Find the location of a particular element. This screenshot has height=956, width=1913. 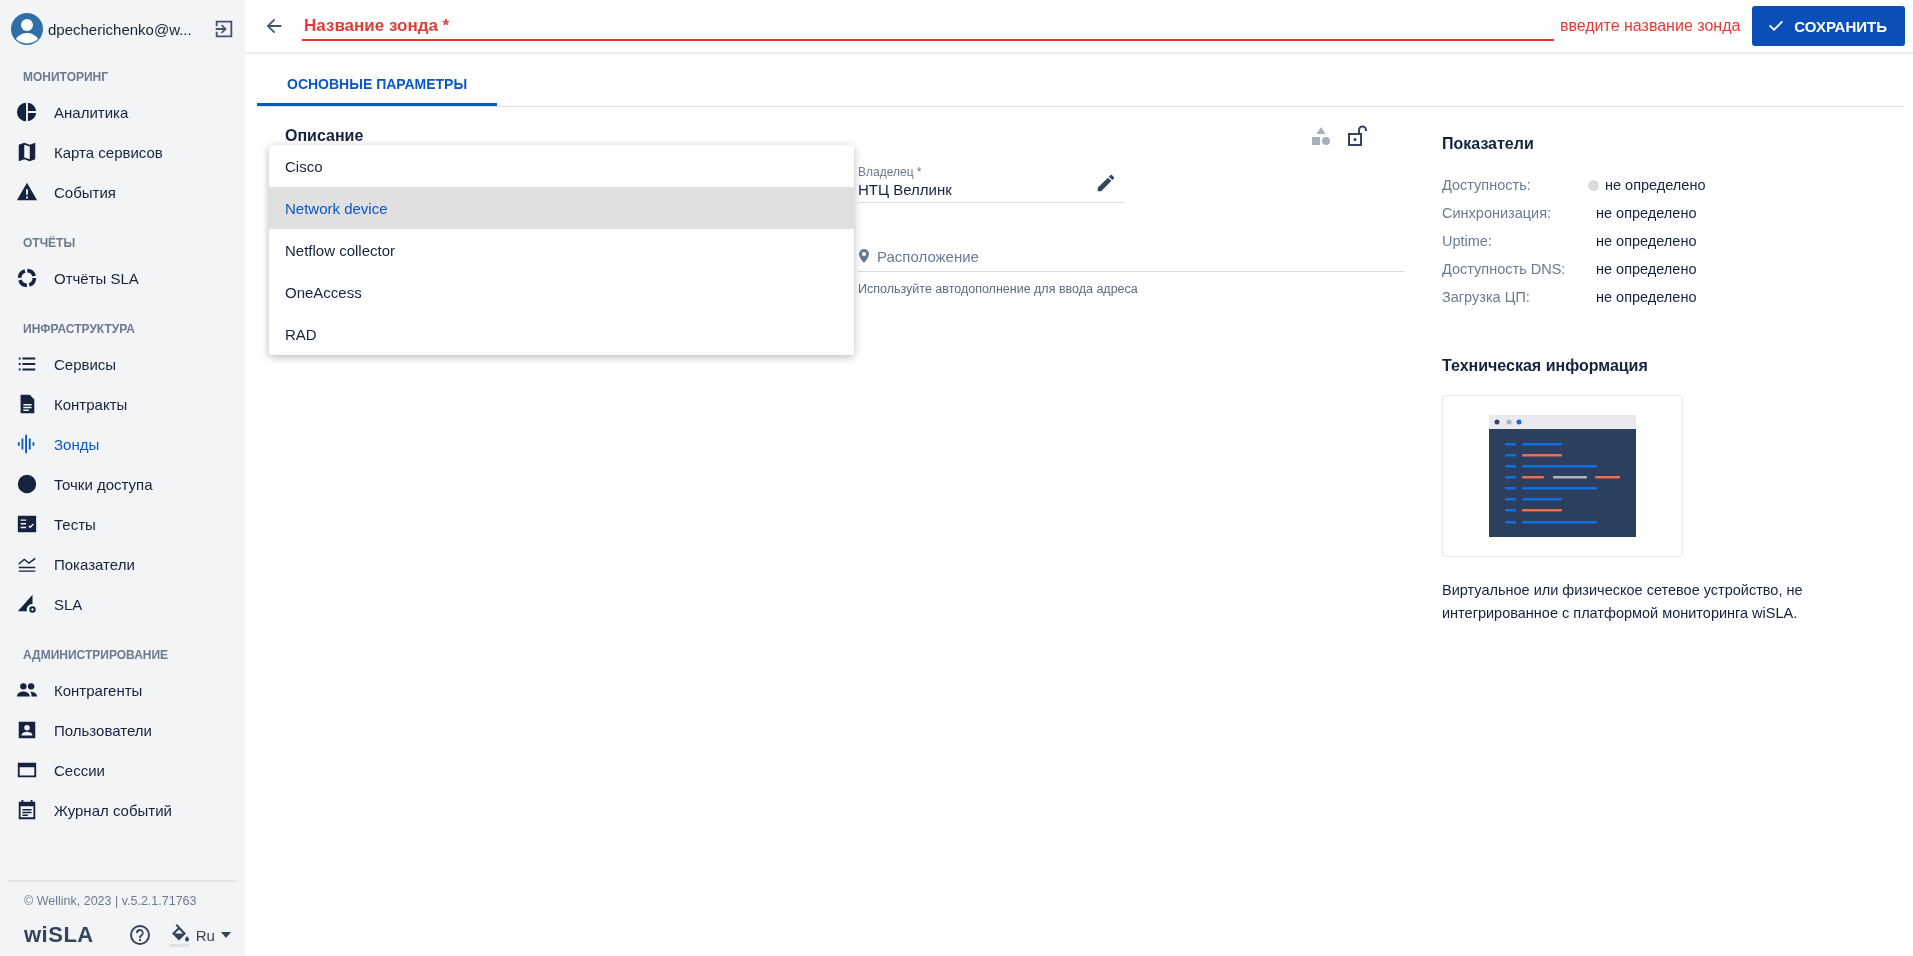

field-label: Владелец * is located at coordinates (890, 172).